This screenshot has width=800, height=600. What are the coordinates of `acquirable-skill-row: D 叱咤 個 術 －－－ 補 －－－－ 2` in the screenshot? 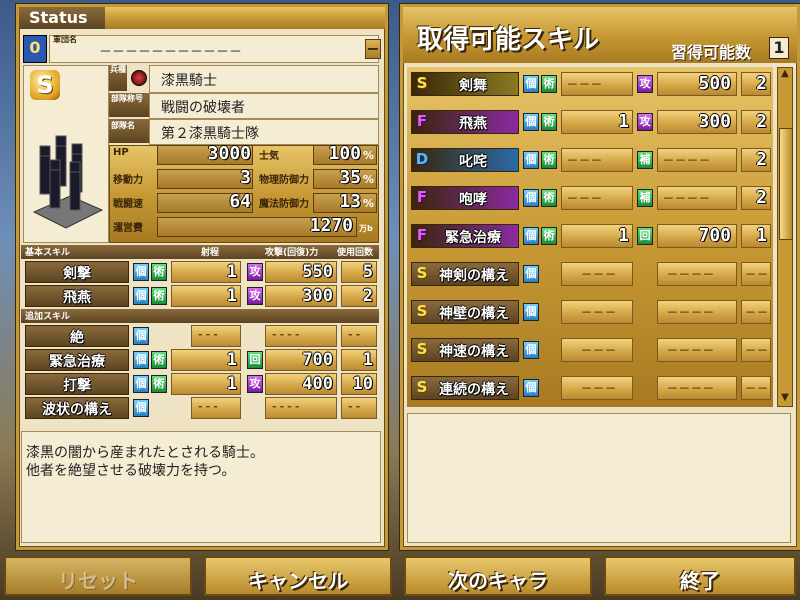 It's located at (592, 160).